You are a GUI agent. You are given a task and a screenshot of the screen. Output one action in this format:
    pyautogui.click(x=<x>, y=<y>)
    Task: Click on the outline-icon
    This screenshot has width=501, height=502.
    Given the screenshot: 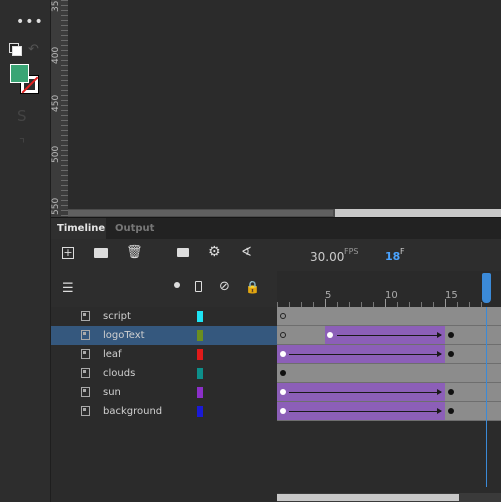 What is the action you would take?
    pyautogui.click(x=198, y=286)
    